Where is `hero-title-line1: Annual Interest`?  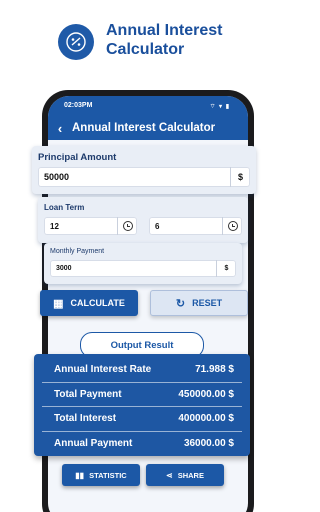 hero-title-line1: Annual Interest is located at coordinates (164, 30).